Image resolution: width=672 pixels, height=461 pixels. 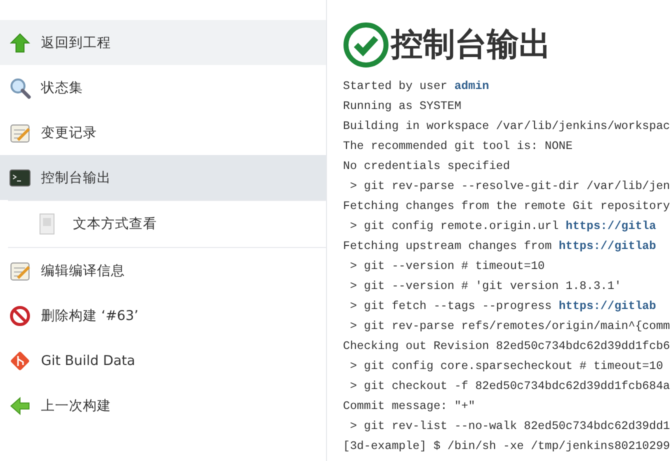 I want to click on console-line: Checking out Revision 82ed50c734bdc62d39dd1fcb6, so click(x=507, y=347).